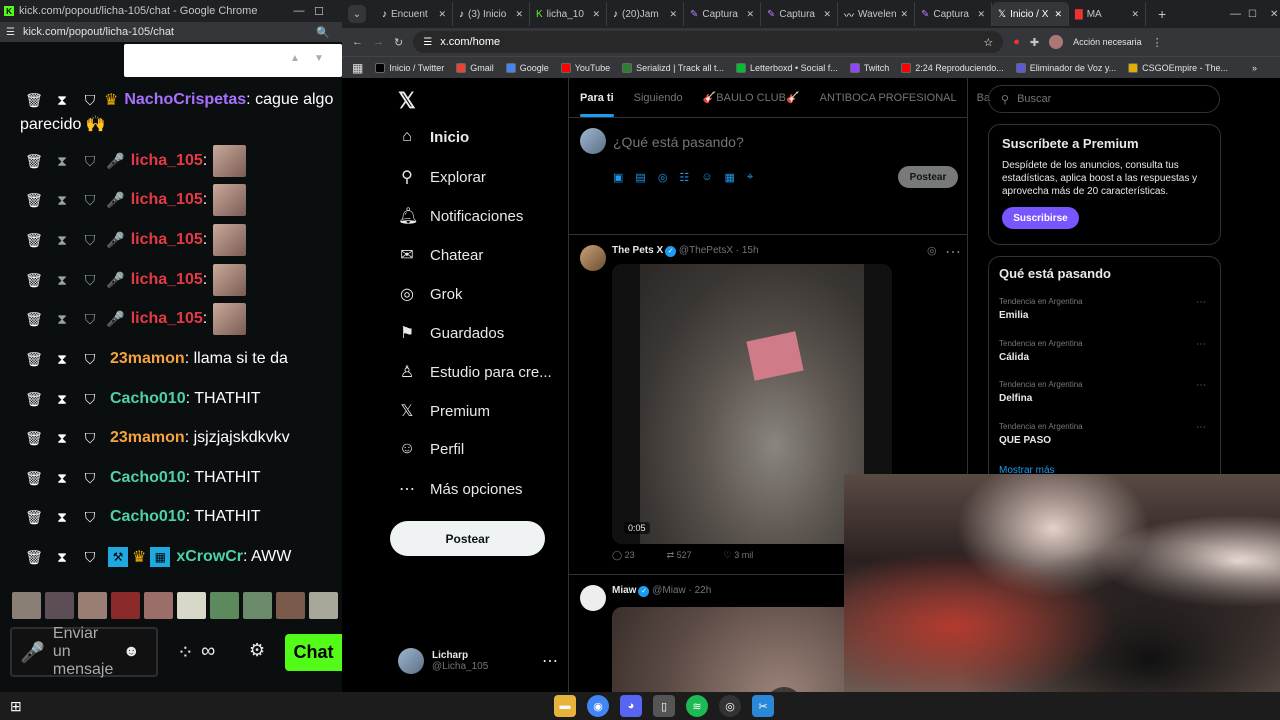 The height and width of the screenshot is (720, 1280). What do you see at coordinates (32, 652) in the screenshot?
I see `mic-icon: 🎤` at bounding box center [32, 652].